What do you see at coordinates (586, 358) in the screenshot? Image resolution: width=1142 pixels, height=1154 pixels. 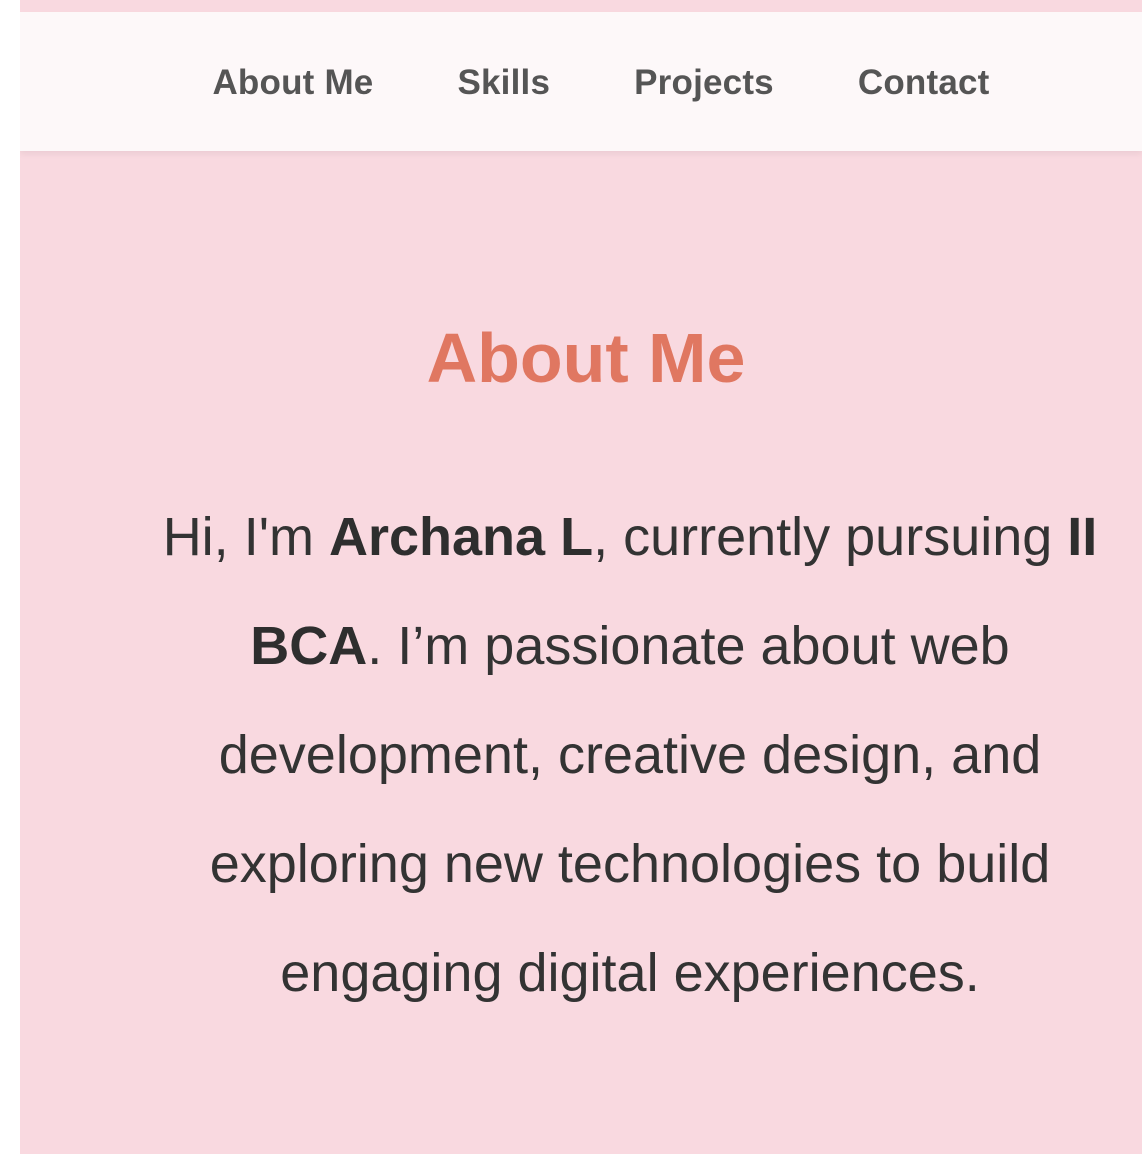 I see `about-title: About Me` at bounding box center [586, 358].